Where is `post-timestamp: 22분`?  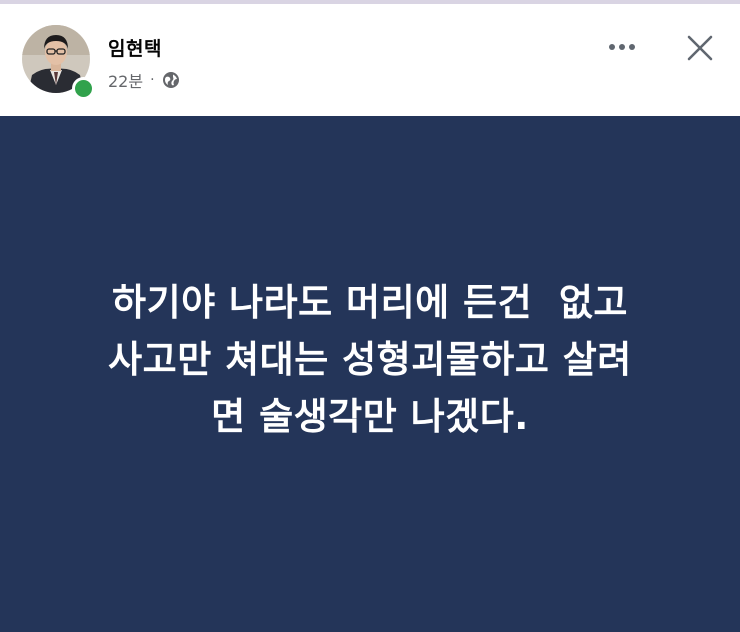
post-timestamp: 22분 is located at coordinates (125, 80).